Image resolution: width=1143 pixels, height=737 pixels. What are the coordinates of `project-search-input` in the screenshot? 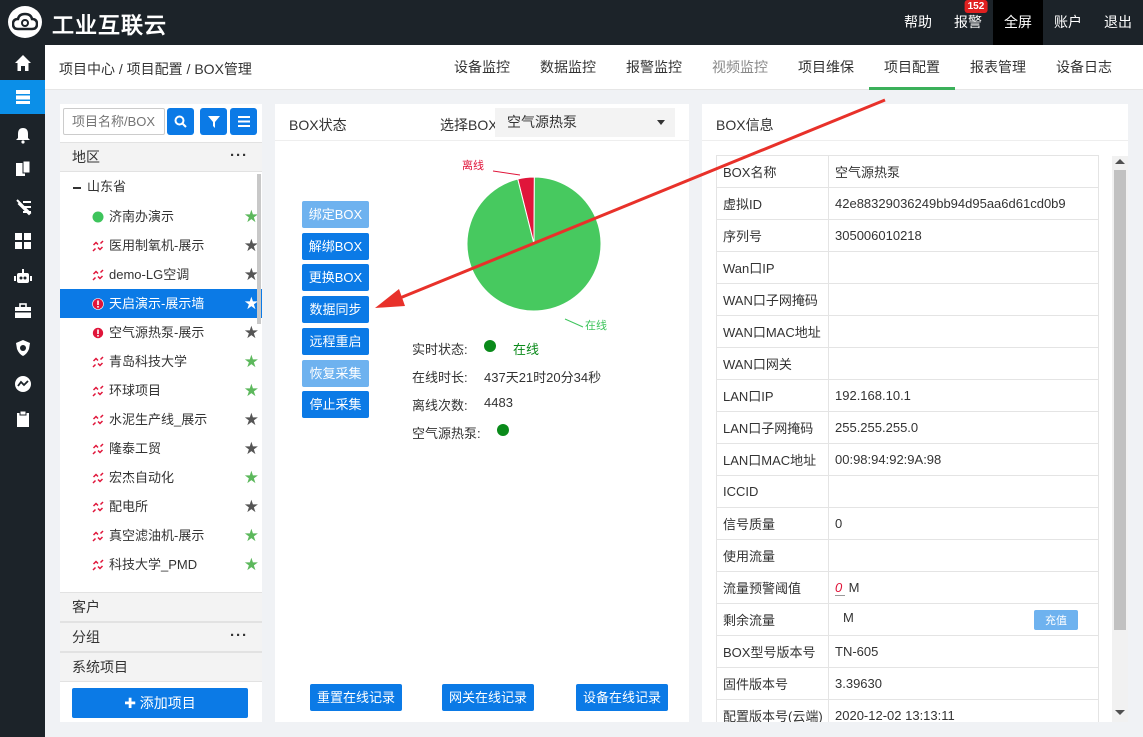 It's located at (114, 121).